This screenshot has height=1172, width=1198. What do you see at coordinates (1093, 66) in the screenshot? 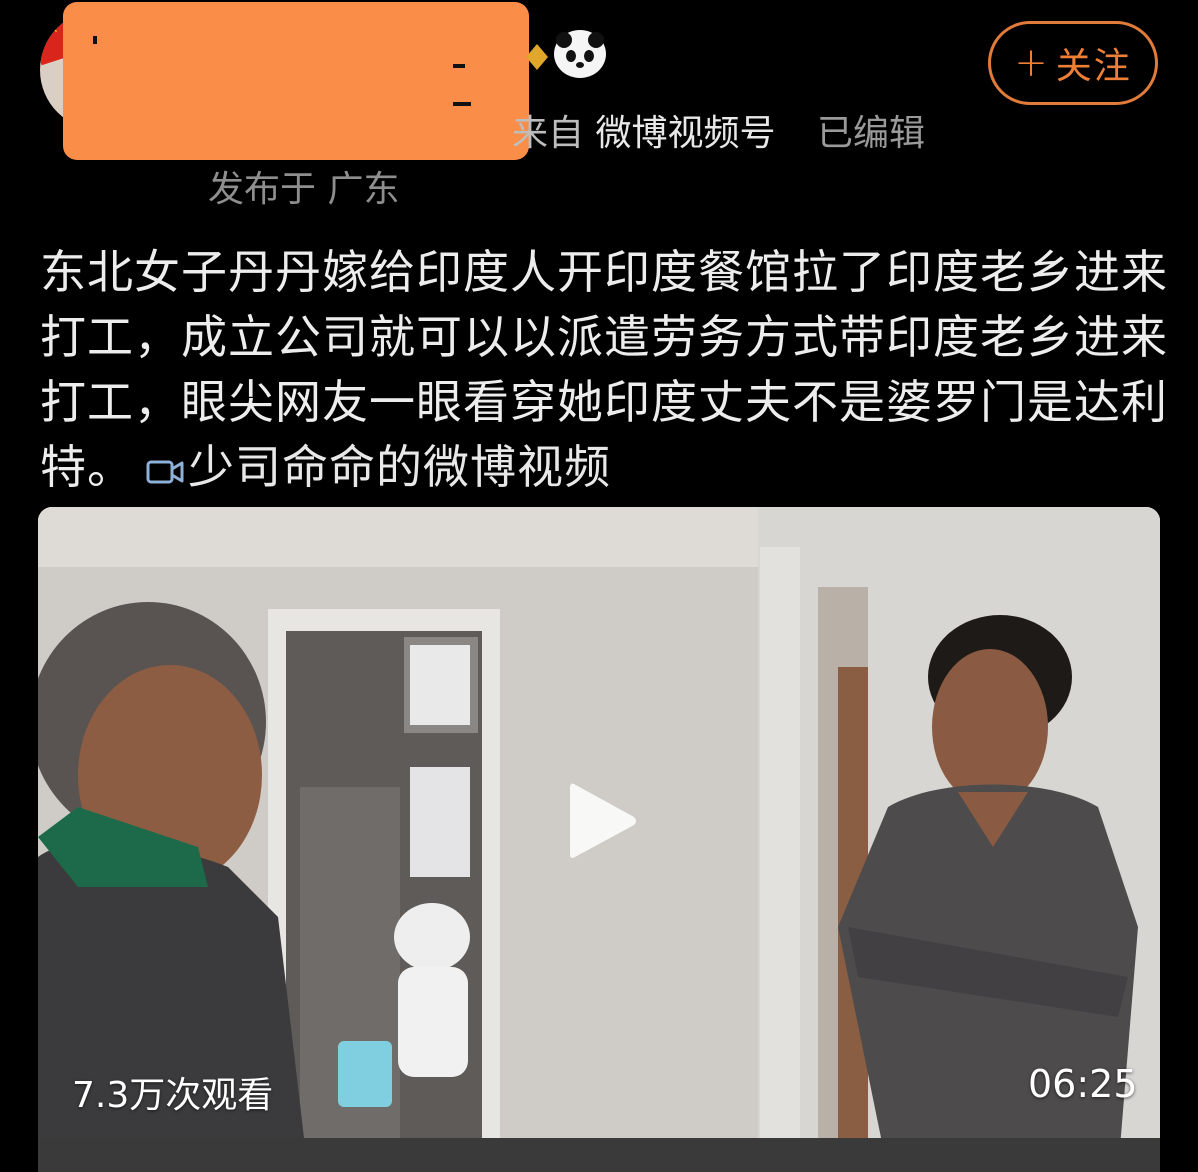
I see `follow-label: 关注` at bounding box center [1093, 66].